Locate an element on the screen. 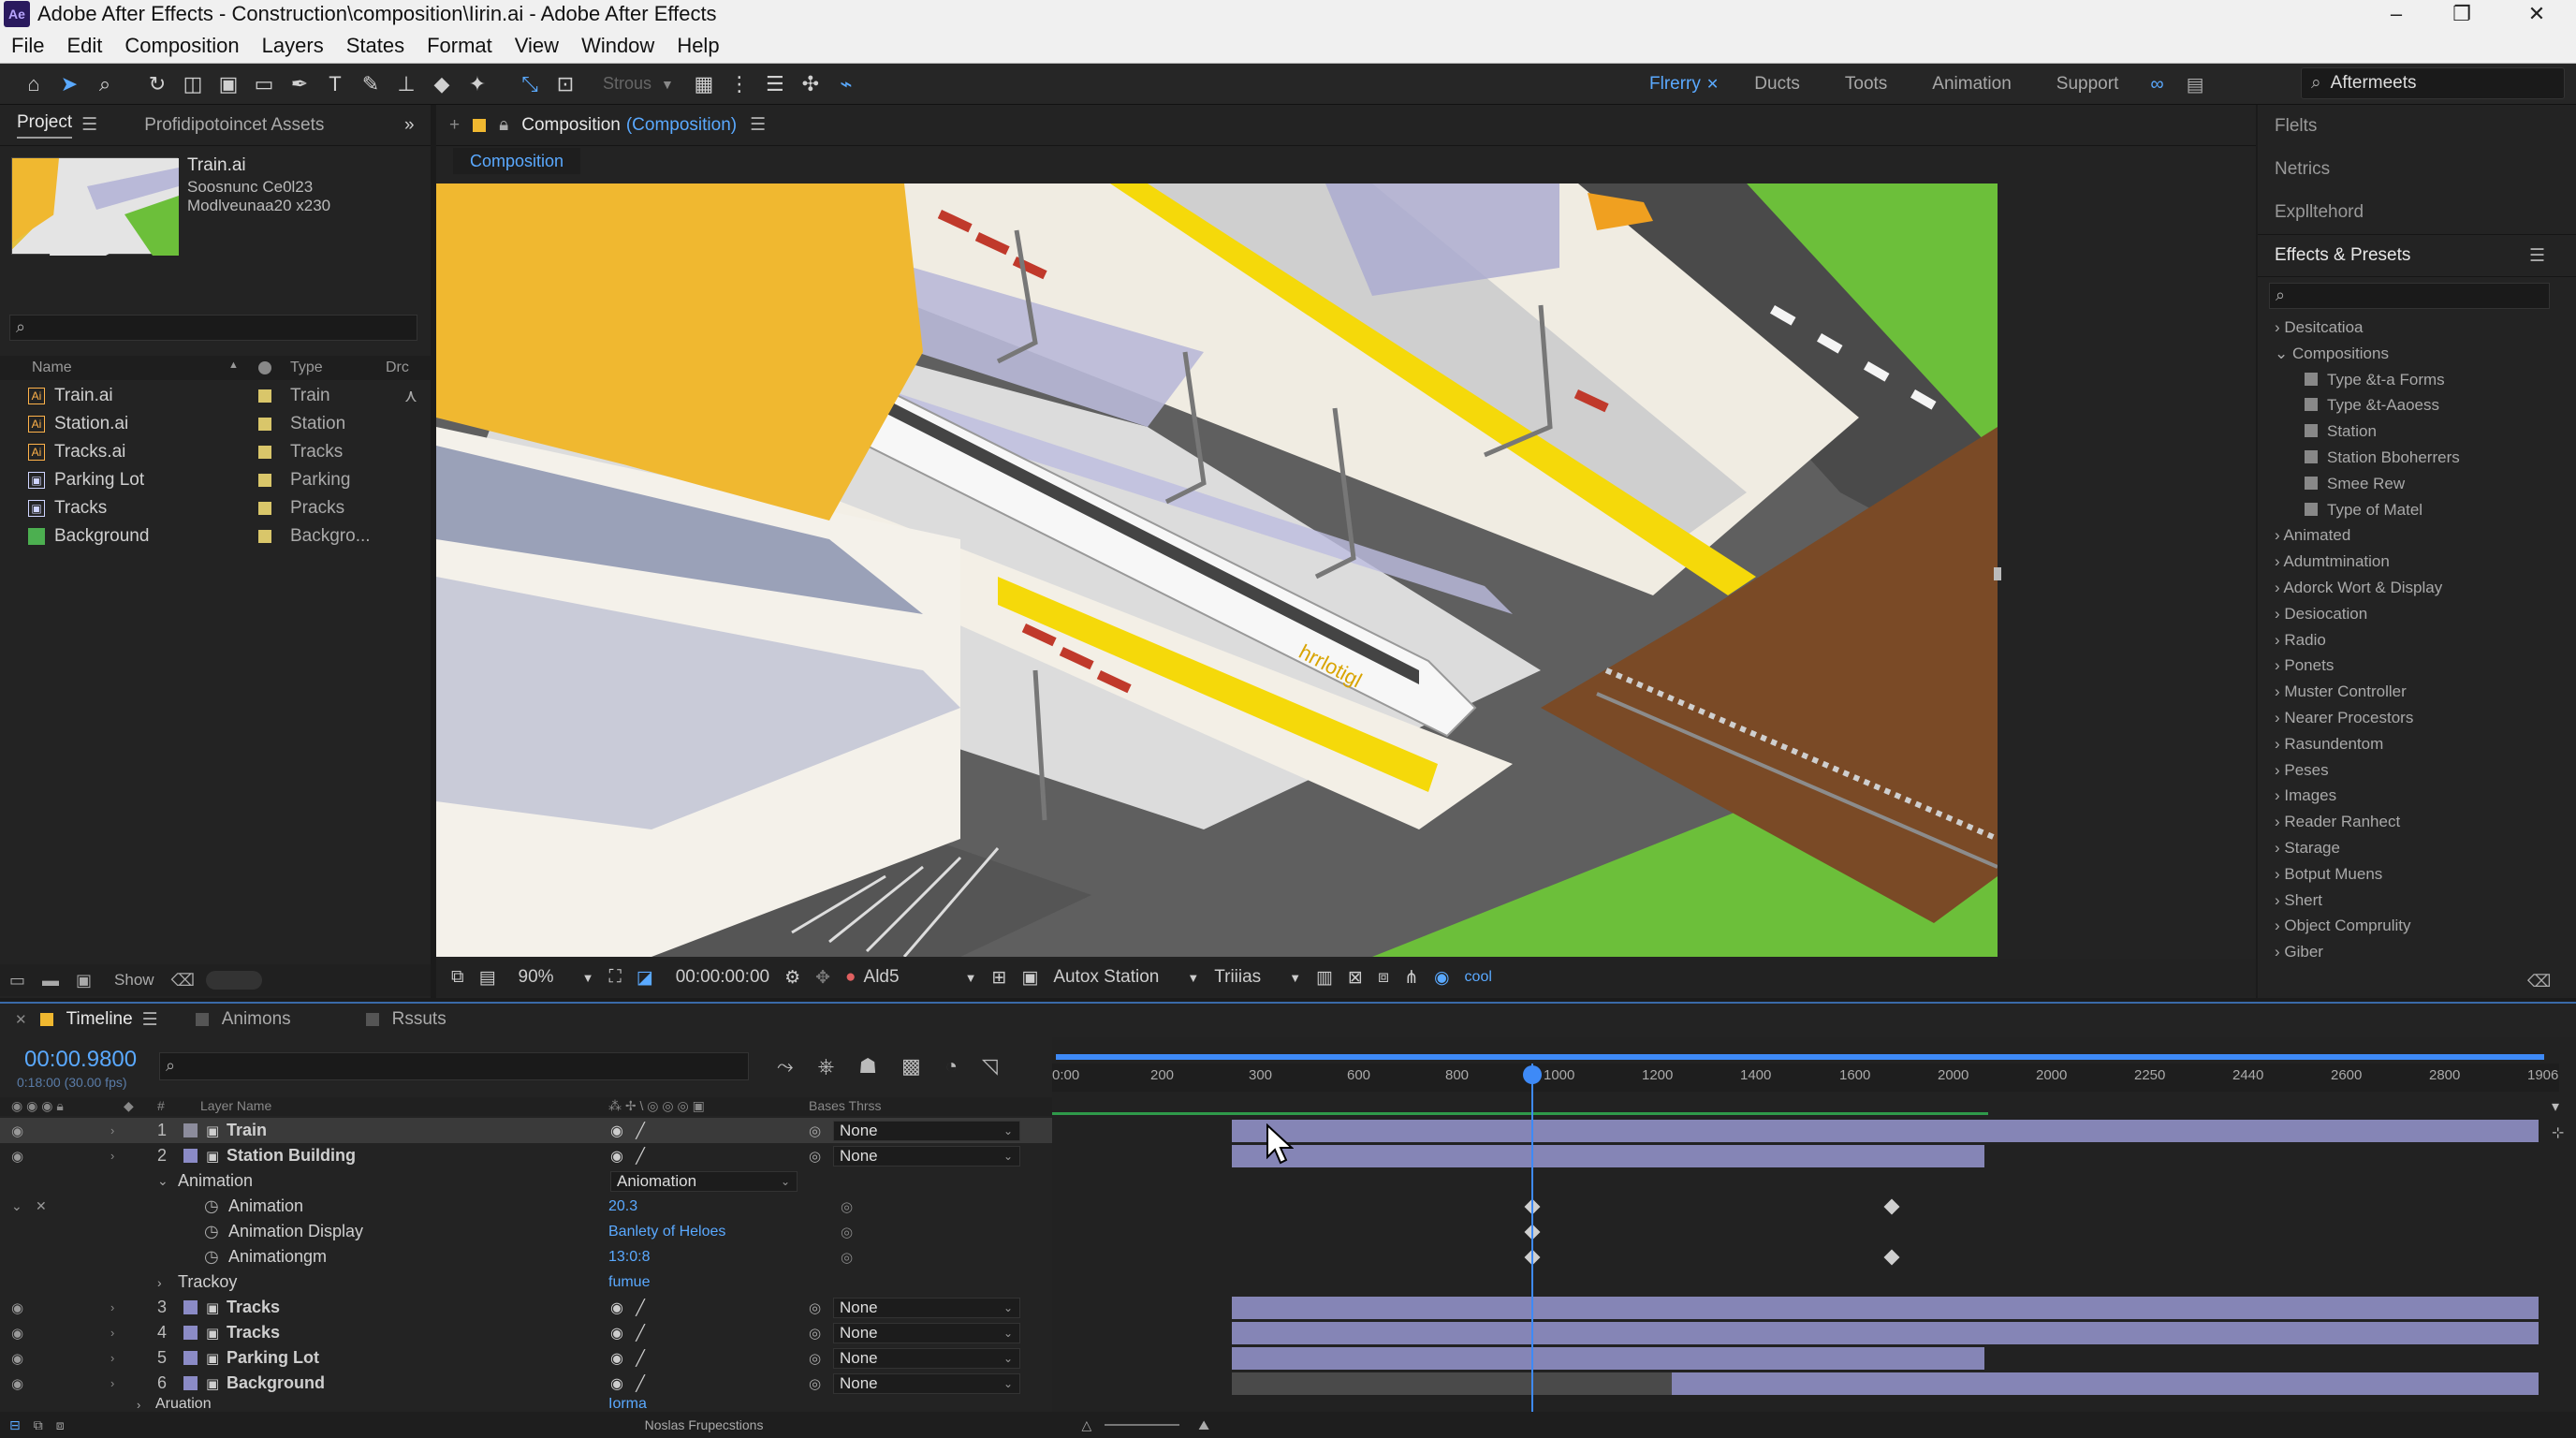 The image size is (2576, 1438). effects-tree-item: Type &t-Aaoess is located at coordinates (2372, 405).